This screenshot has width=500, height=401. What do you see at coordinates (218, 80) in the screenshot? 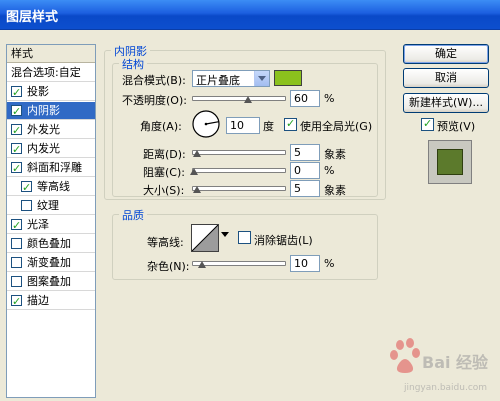
I see `blend-mode-value: 正片叠底` at bounding box center [218, 80].